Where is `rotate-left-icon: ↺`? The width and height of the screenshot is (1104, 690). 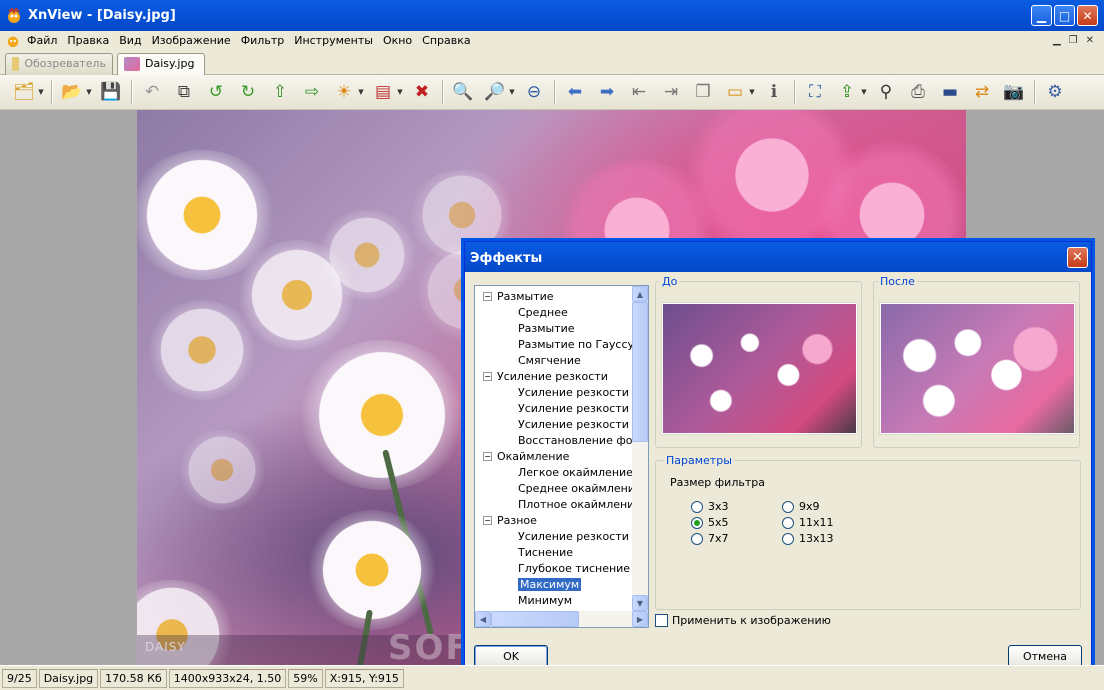
rotate-left-icon: ↺ is located at coordinates (216, 92).